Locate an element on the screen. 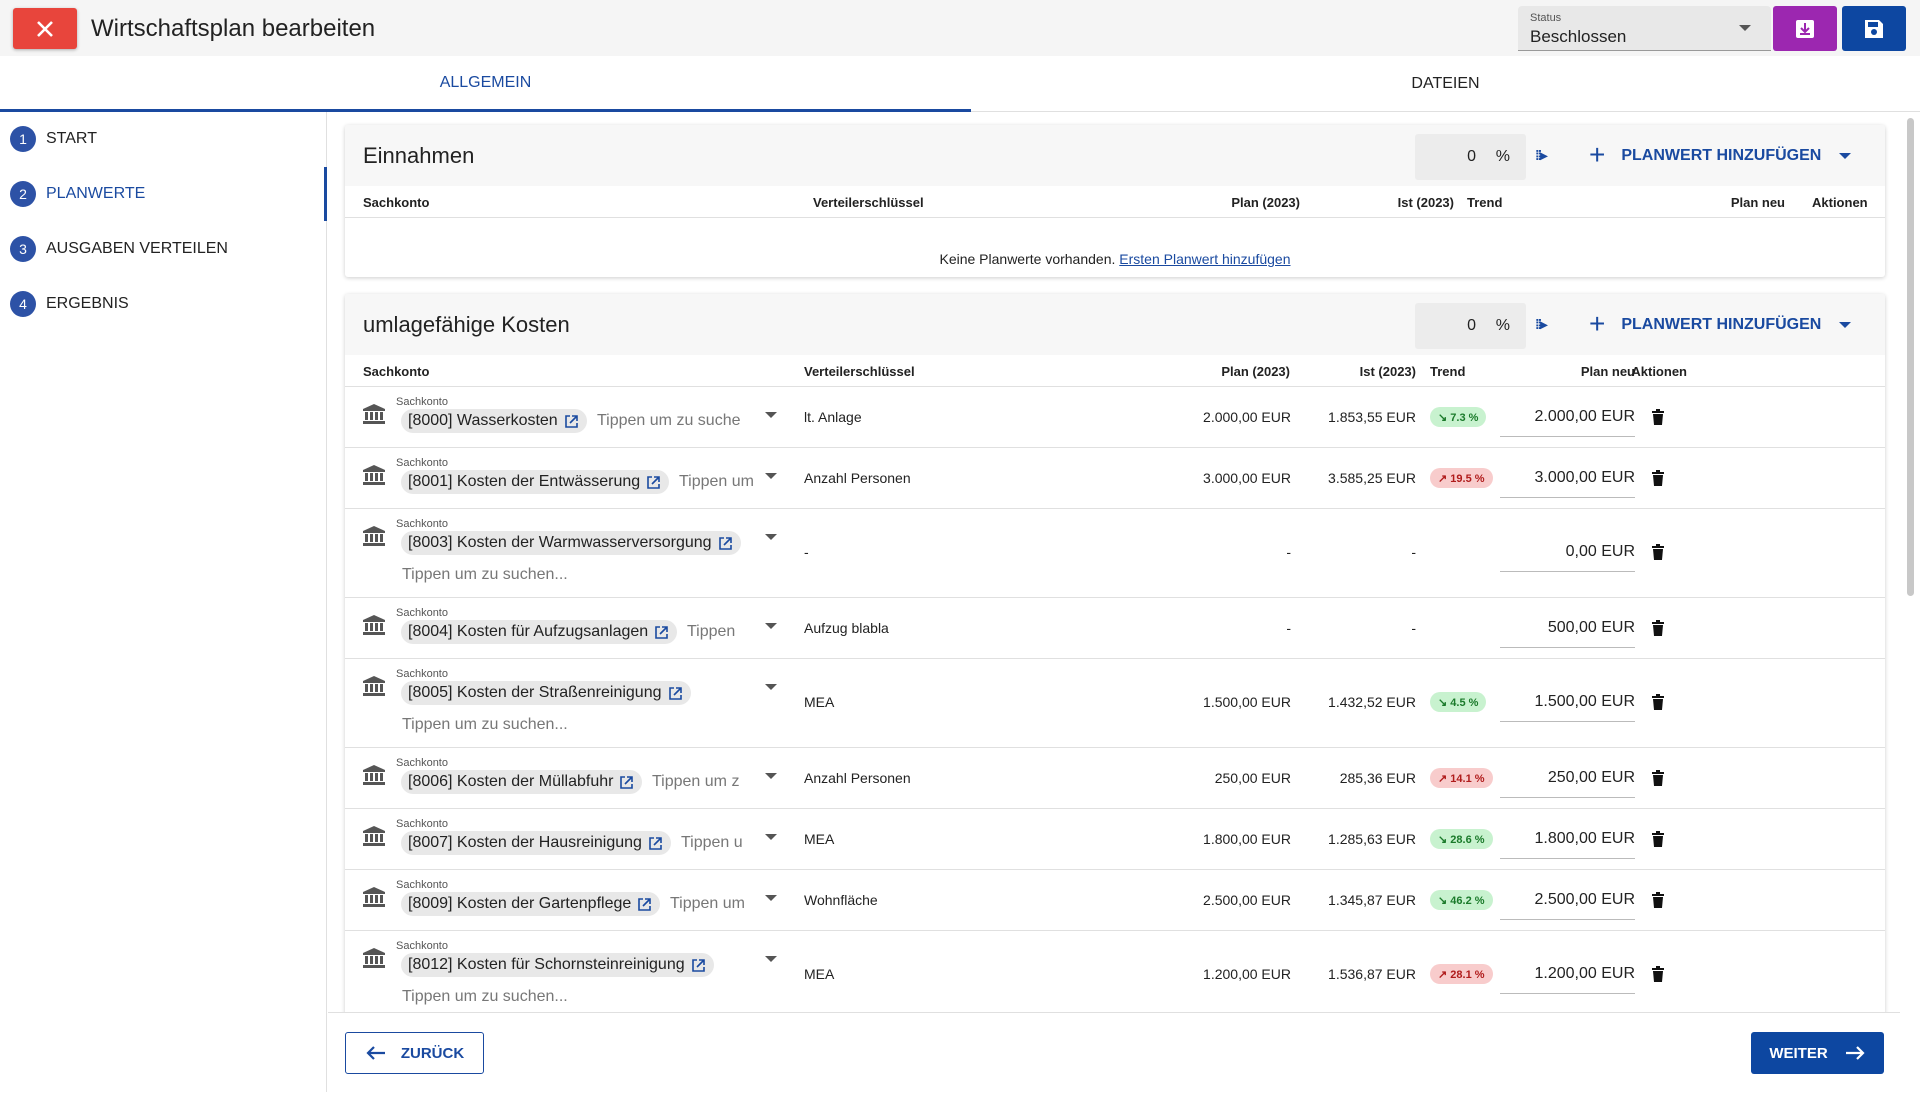  sachkonto-chip: [8001] Kosten der Entwässerung is located at coordinates (535, 482).